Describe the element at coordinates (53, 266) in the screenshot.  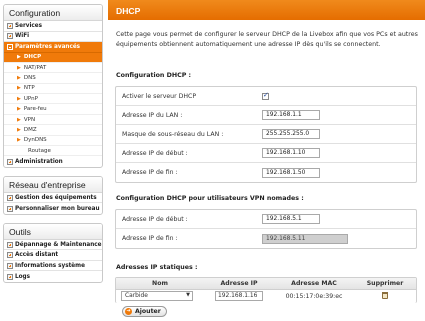
I see `menu-system-info: Informations système` at that location.